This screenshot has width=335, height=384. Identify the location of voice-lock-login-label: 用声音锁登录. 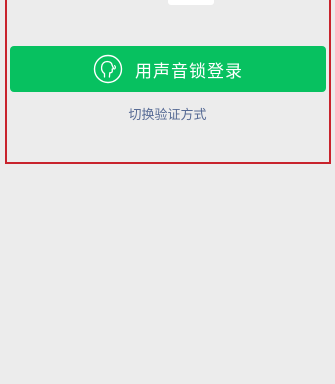
(189, 71).